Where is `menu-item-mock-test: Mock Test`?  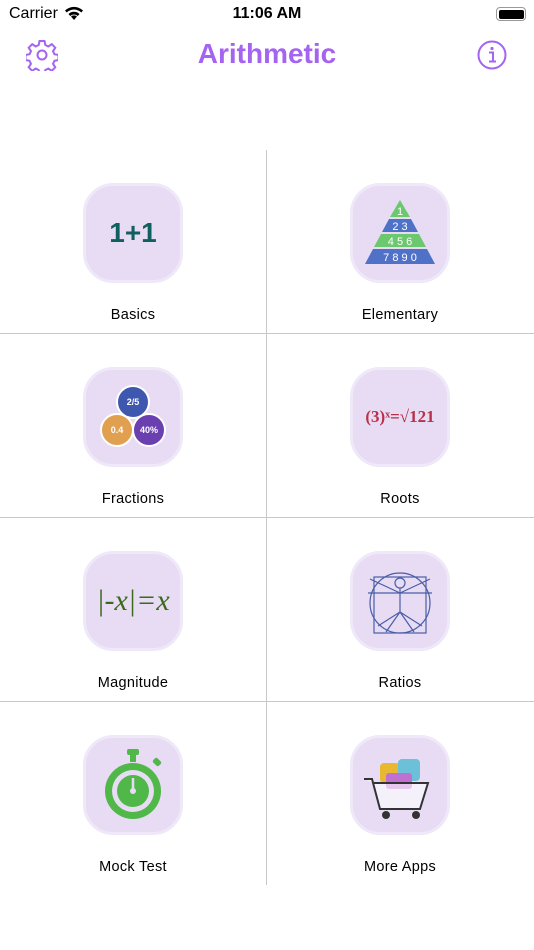
menu-item-mock-test: Mock Test is located at coordinates (133, 794).